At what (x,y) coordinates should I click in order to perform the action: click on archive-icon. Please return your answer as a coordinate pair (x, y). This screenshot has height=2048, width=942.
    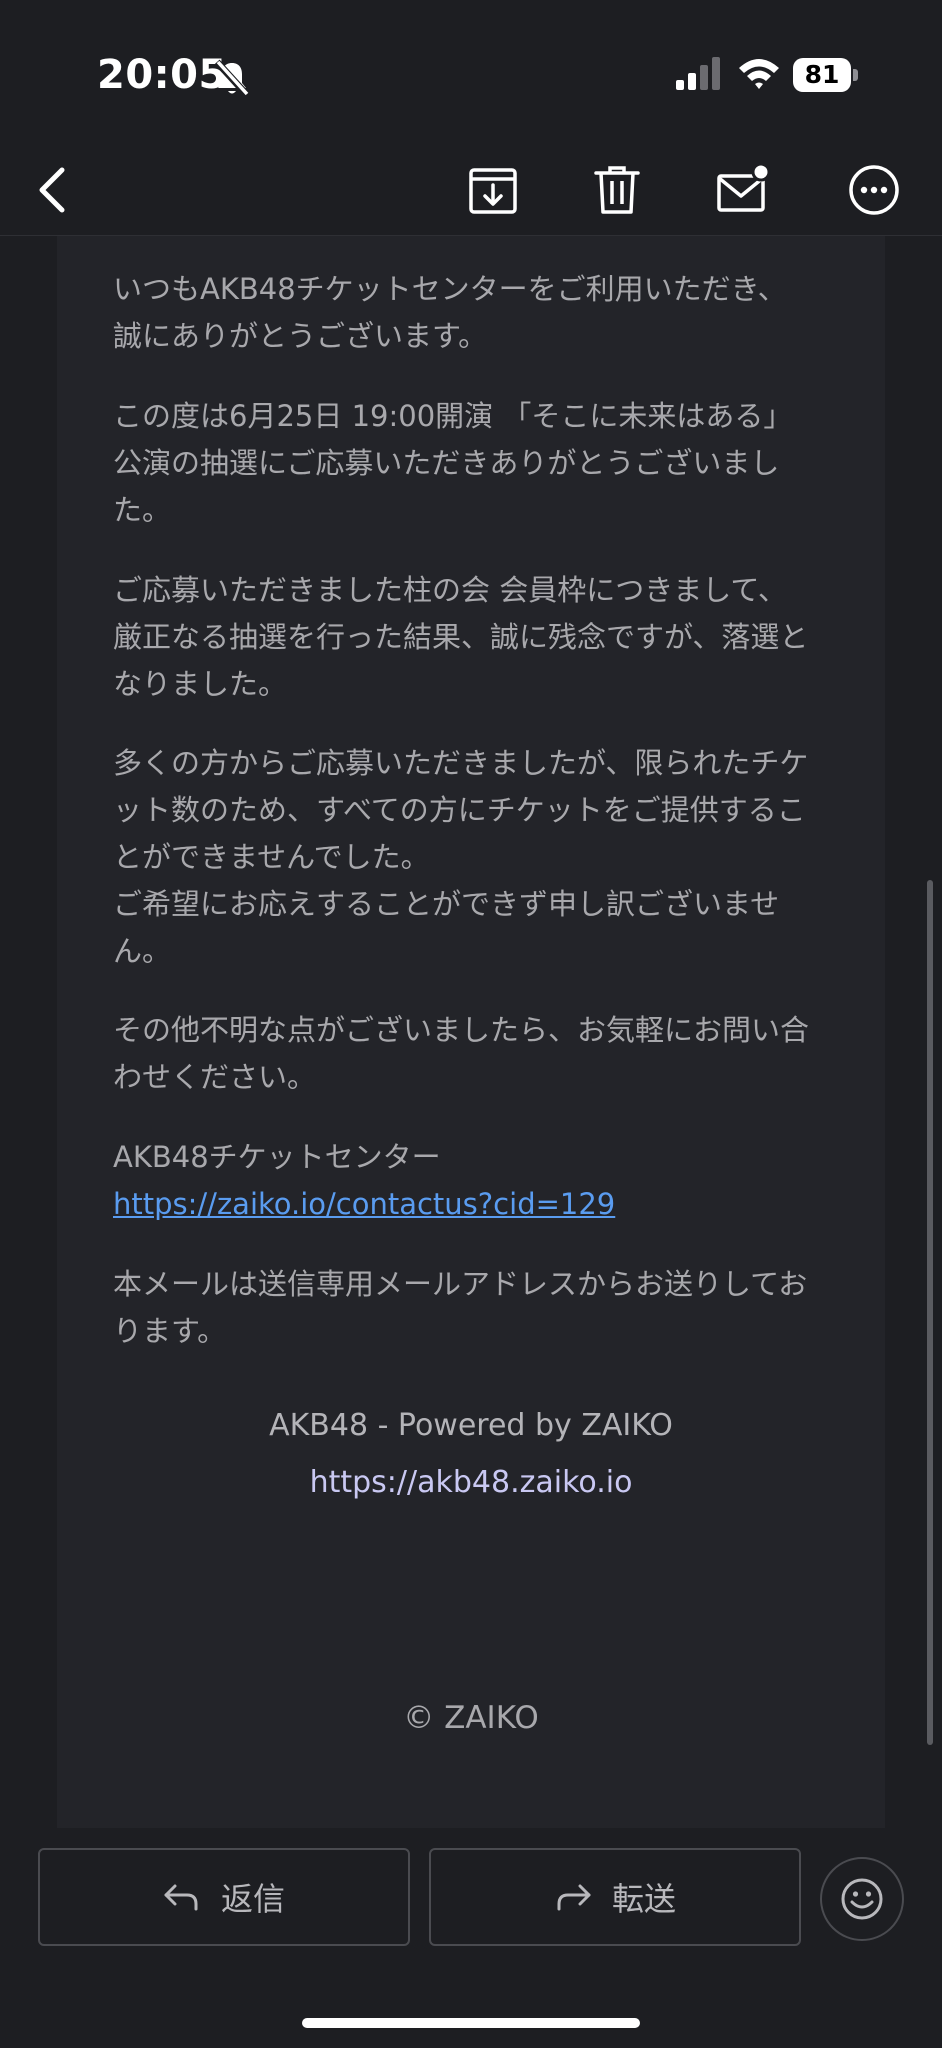
    Looking at the image, I should click on (493, 191).